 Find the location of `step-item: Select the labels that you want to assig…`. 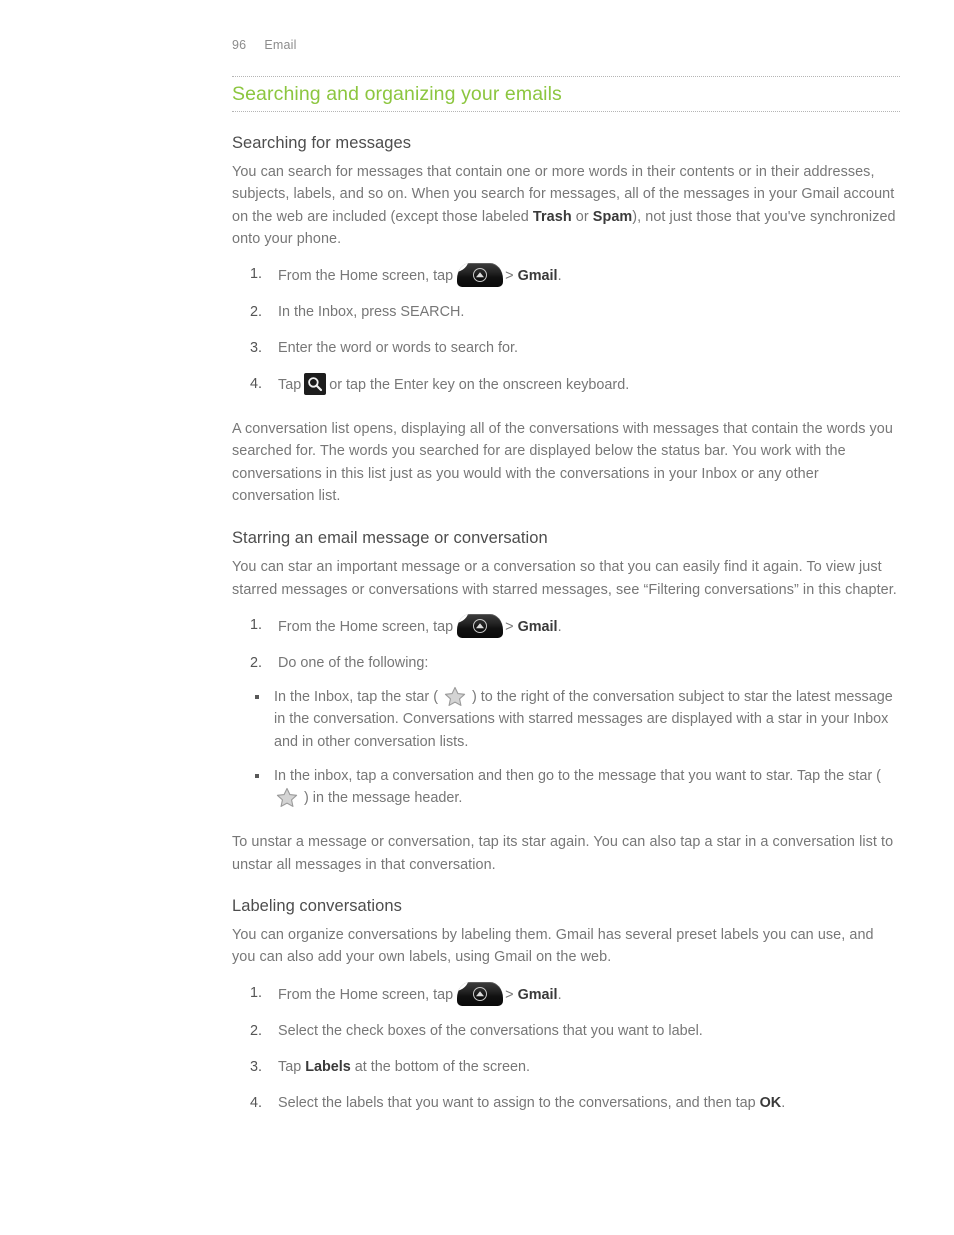

step-item: Select the labels that you want to assig… is located at coordinates (566, 1103).